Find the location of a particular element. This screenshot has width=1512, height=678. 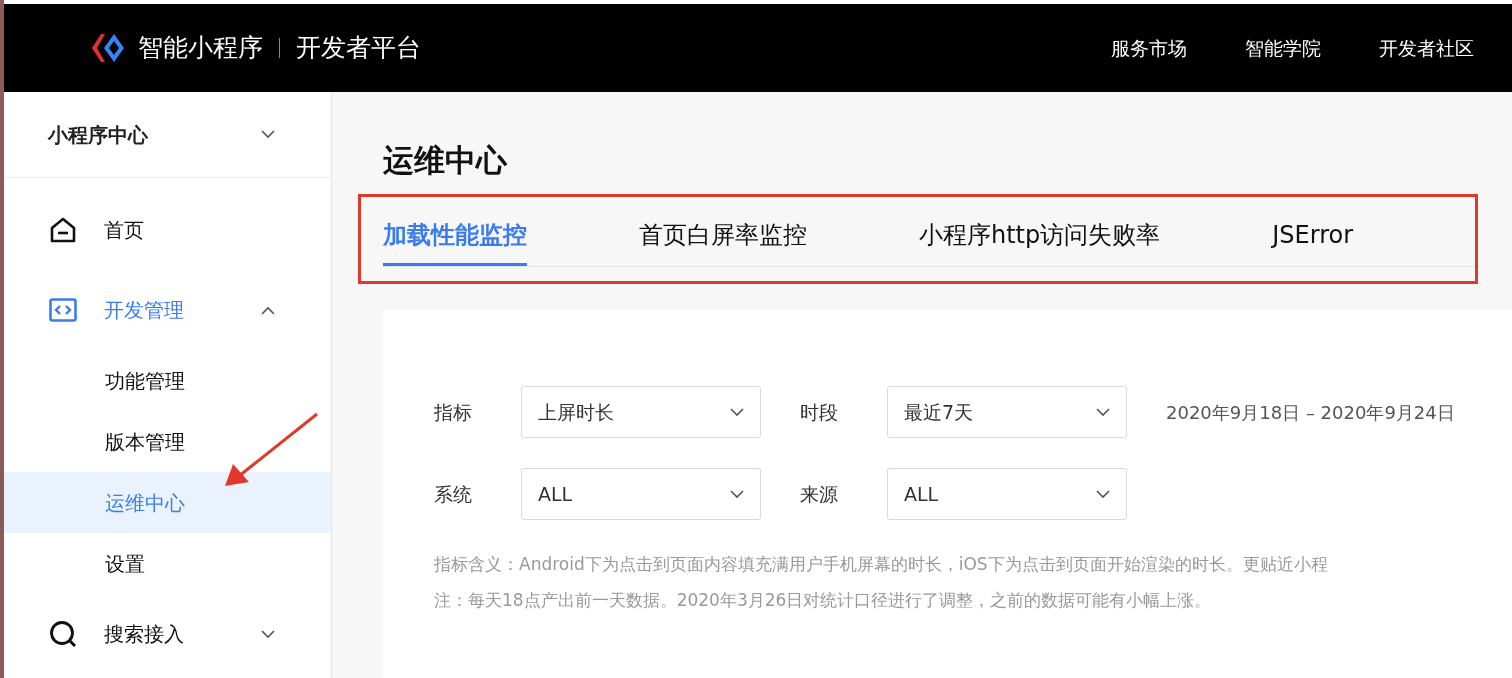

sidebar-item: 首页 is located at coordinates (167, 230).